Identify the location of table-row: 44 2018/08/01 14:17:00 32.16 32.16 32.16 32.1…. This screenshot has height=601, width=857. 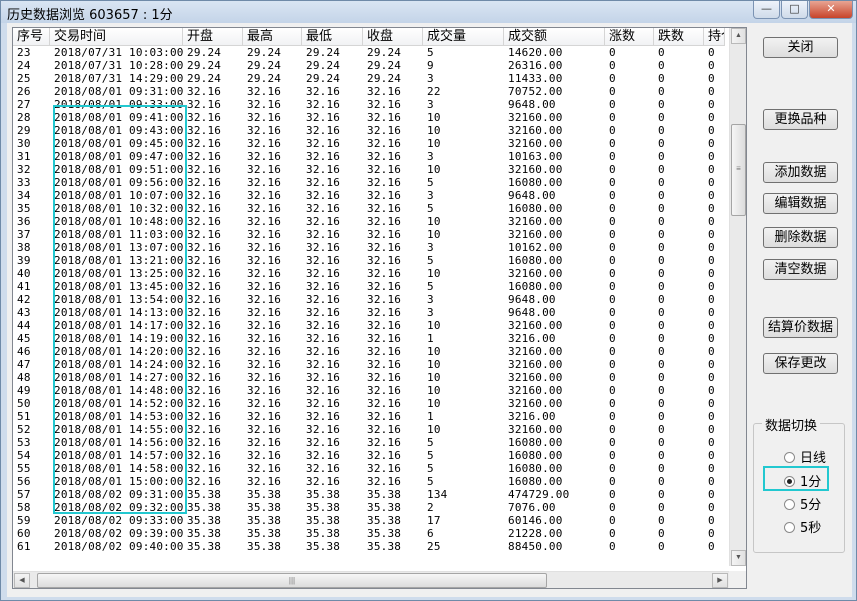
(369, 325).